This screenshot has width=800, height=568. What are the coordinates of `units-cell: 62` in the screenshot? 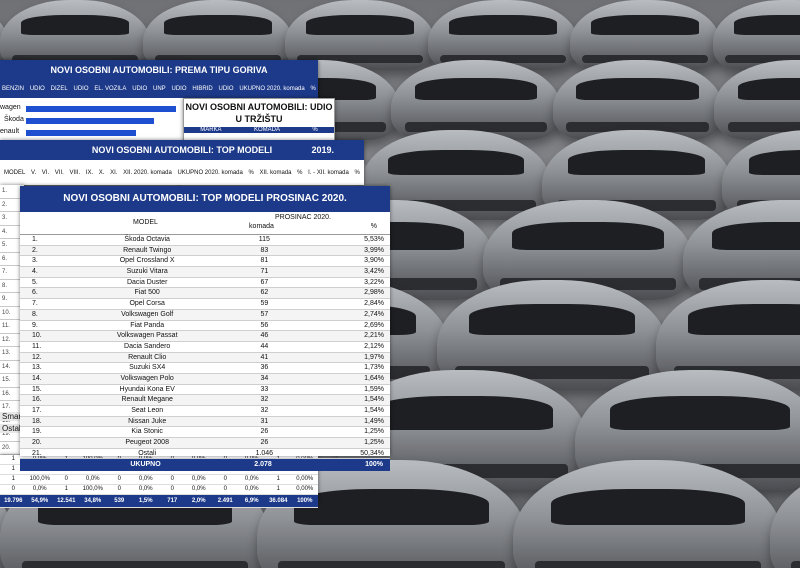 It's located at (264, 293).